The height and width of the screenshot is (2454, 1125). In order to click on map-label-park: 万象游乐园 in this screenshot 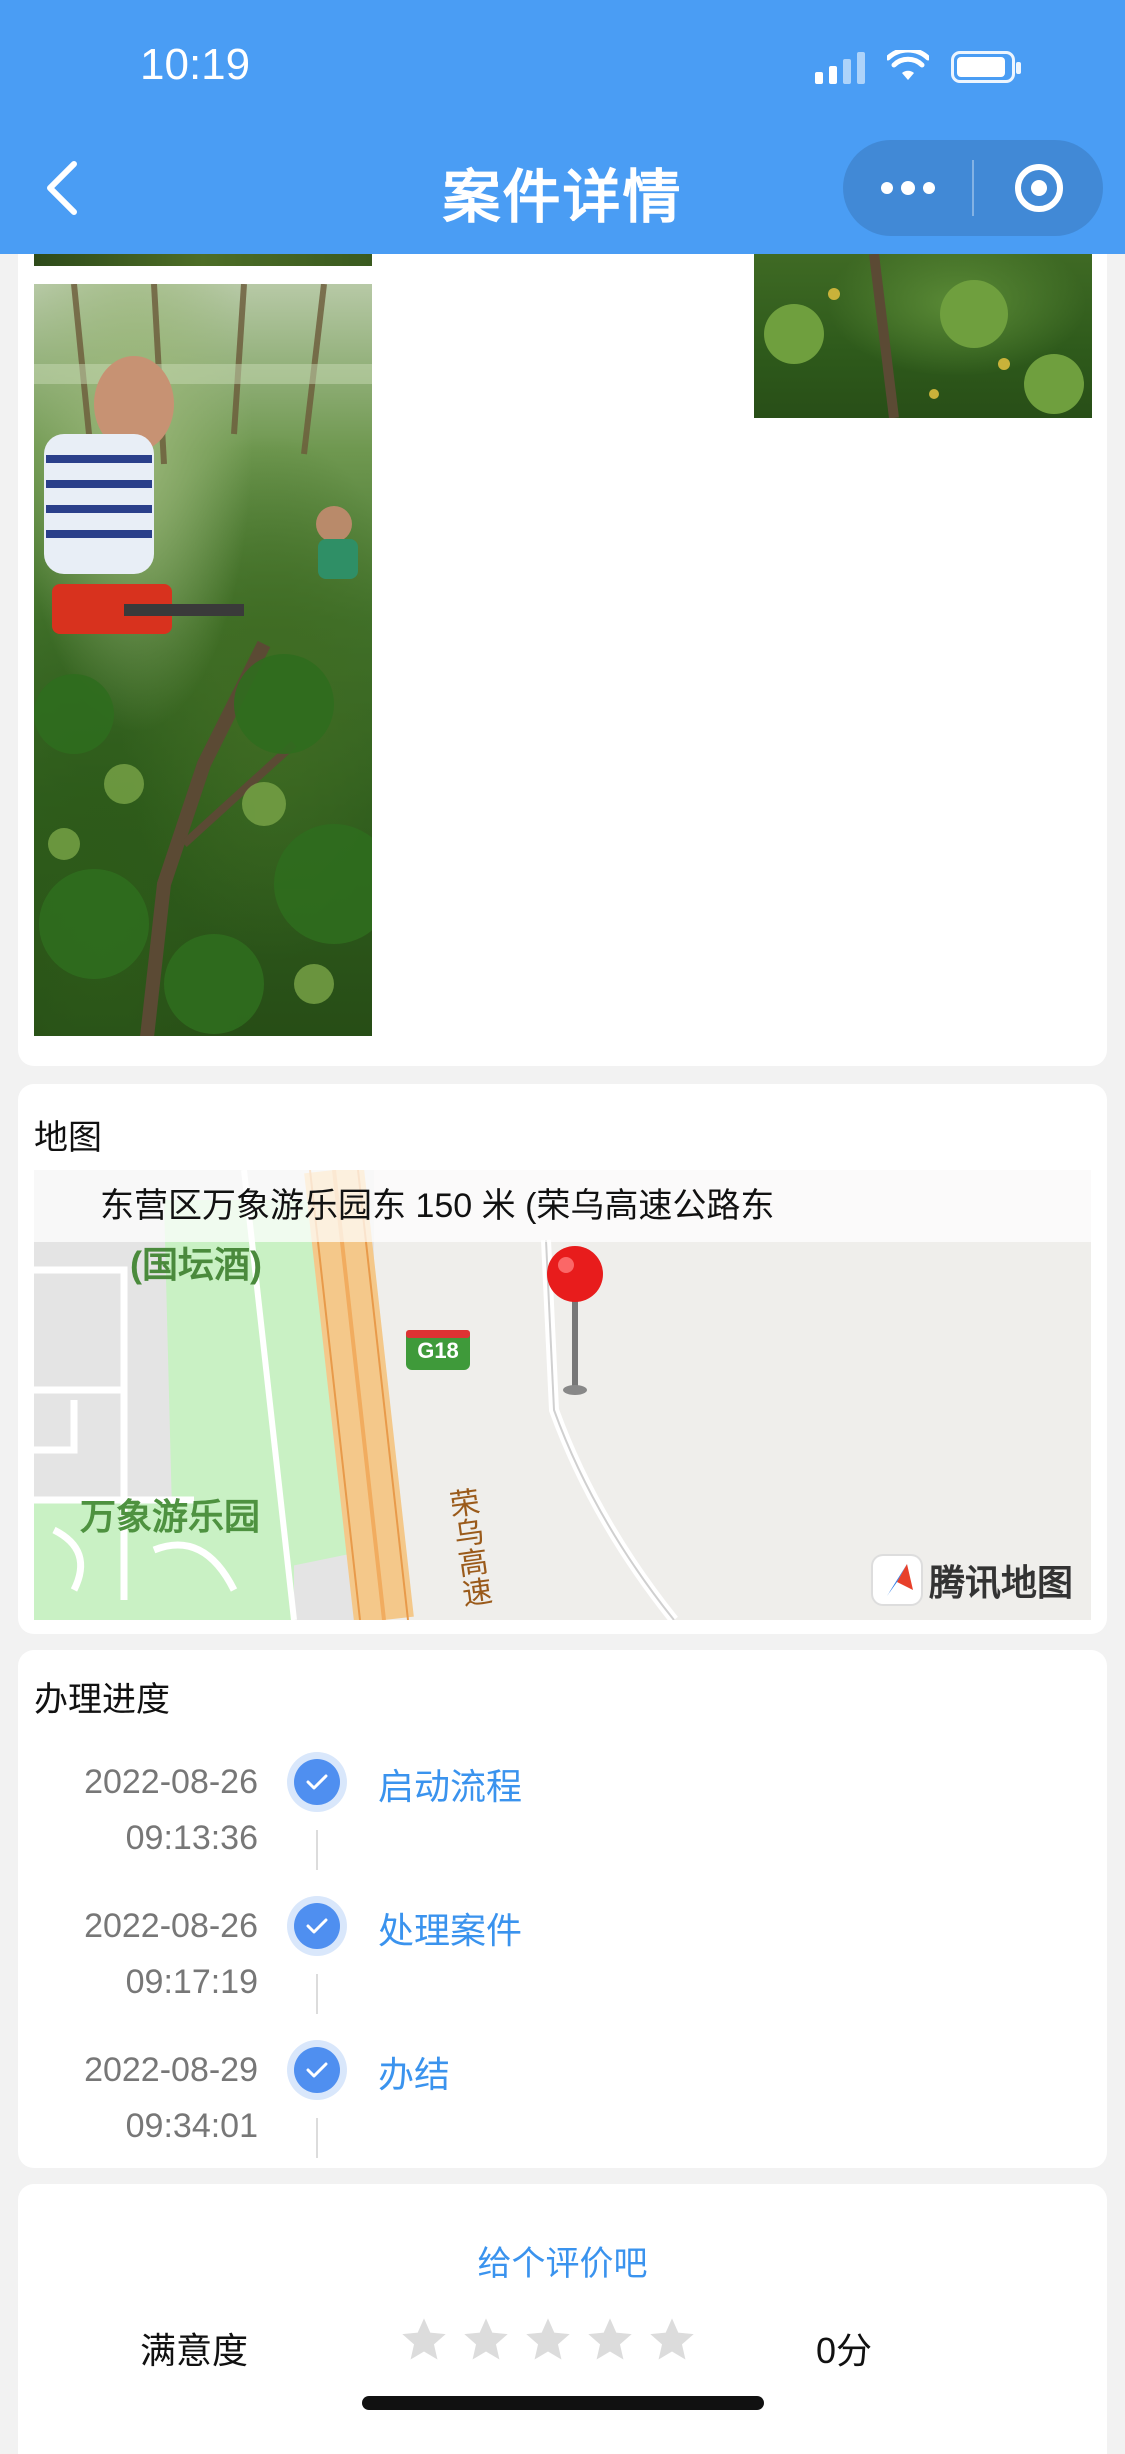, I will do `click(170, 1516)`.